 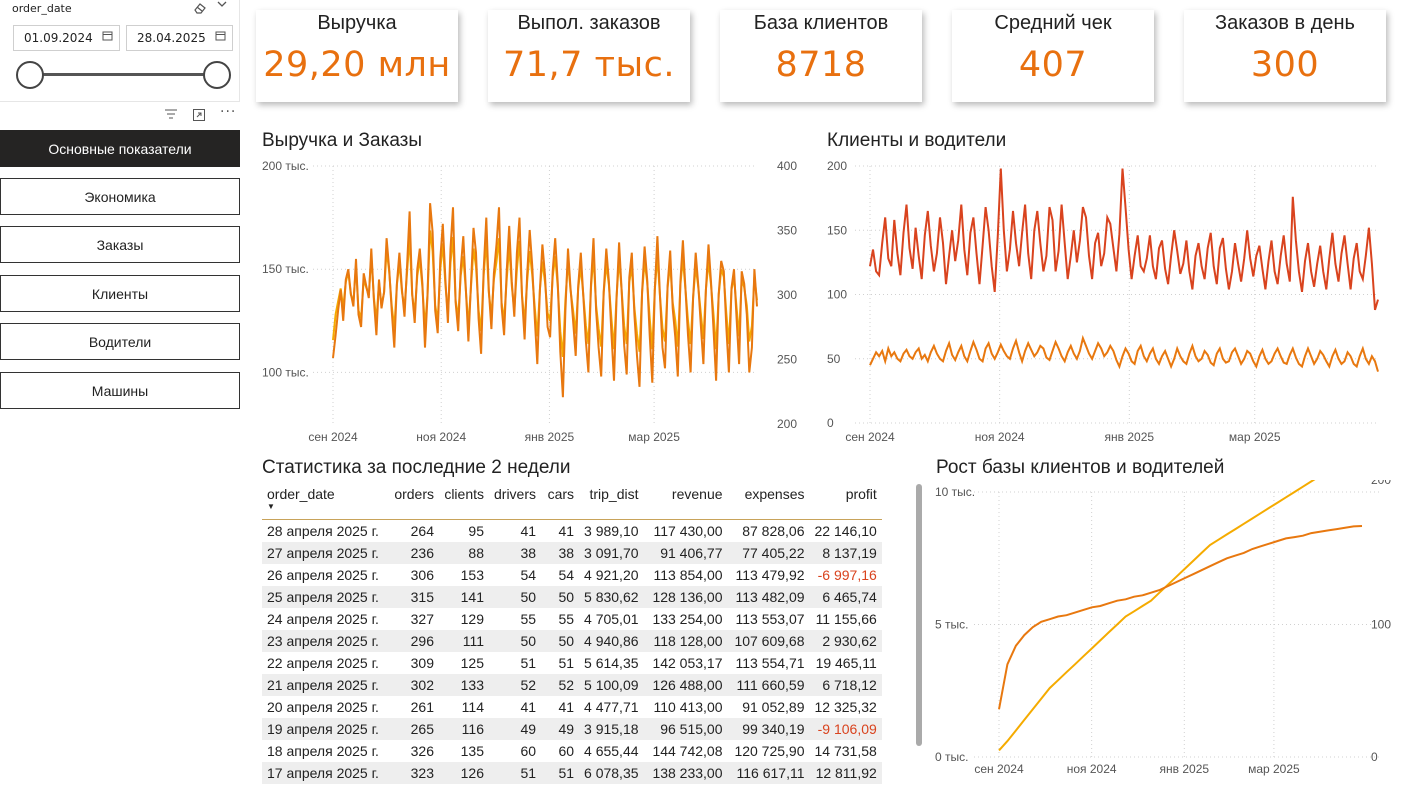 I want to click on nav-button-main: Основные показатели, so click(x=120, y=148).